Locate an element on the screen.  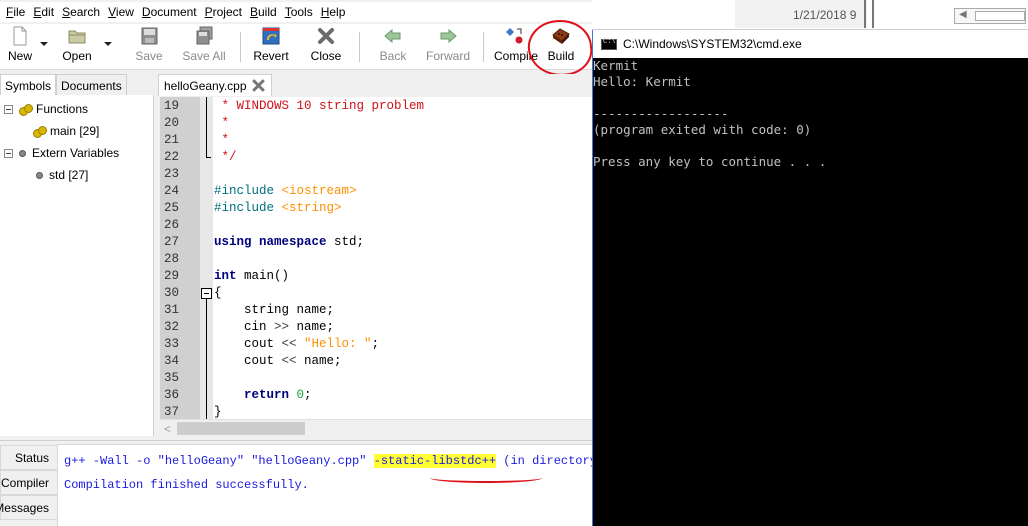
code-line: 22 */ is located at coordinates (380, 157).